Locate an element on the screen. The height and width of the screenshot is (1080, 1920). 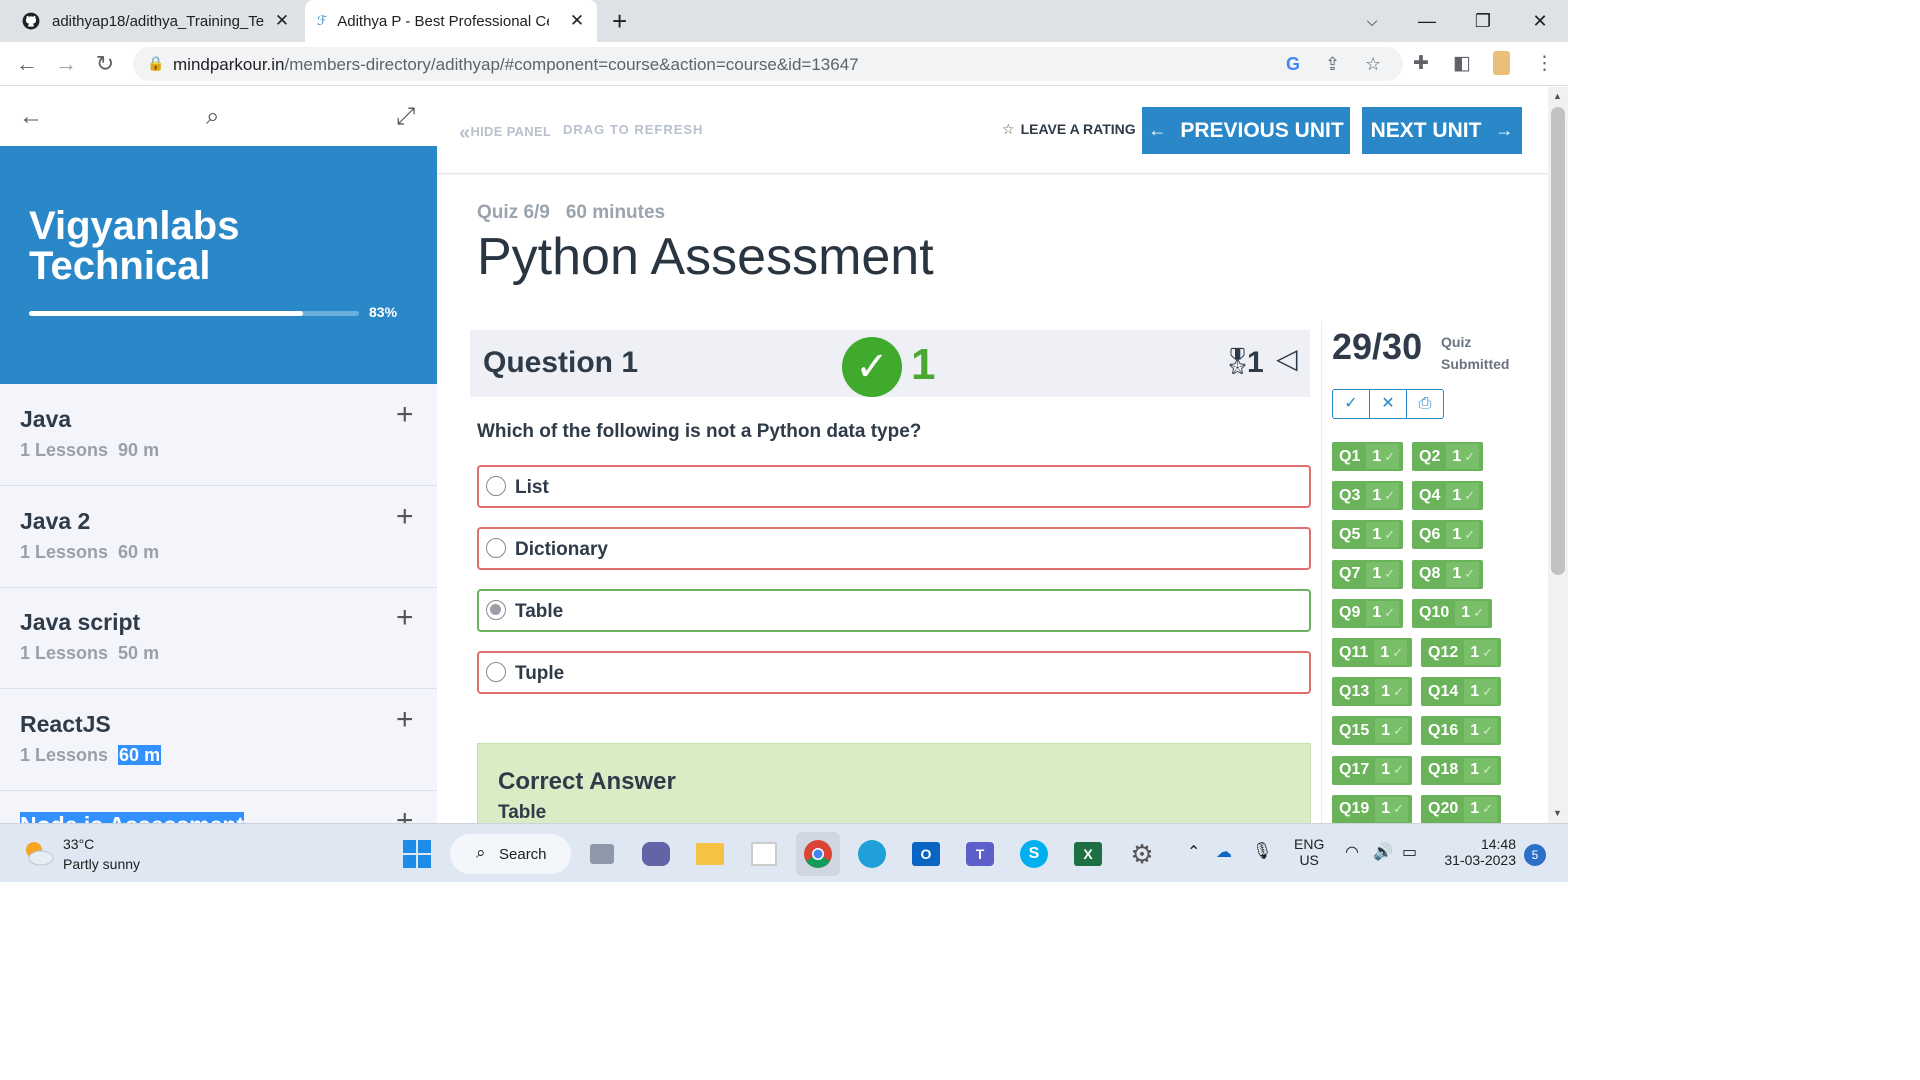
scroll-down-arrow-icon: ▼ is located at coordinates (1557, 813).